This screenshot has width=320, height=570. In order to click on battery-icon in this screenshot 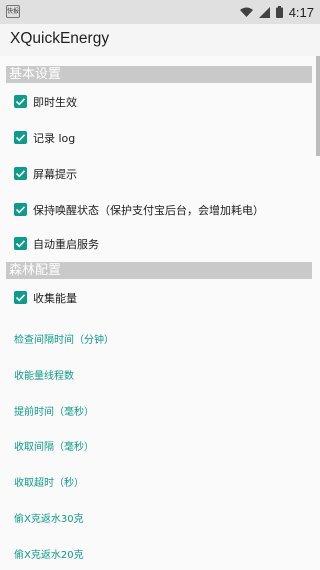, I will do `click(279, 12)`.